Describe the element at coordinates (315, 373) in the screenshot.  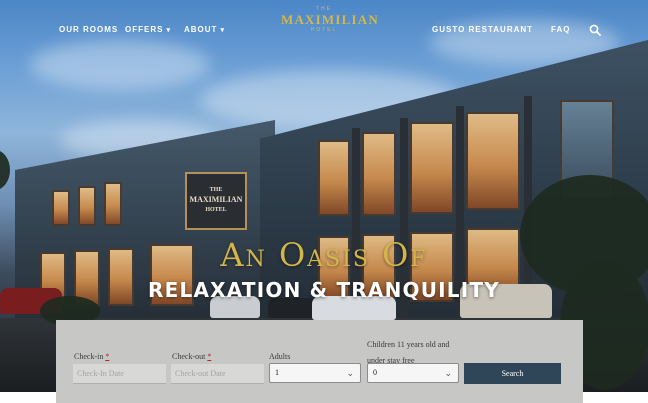
I see `adults-select: 1 ⌄` at that location.